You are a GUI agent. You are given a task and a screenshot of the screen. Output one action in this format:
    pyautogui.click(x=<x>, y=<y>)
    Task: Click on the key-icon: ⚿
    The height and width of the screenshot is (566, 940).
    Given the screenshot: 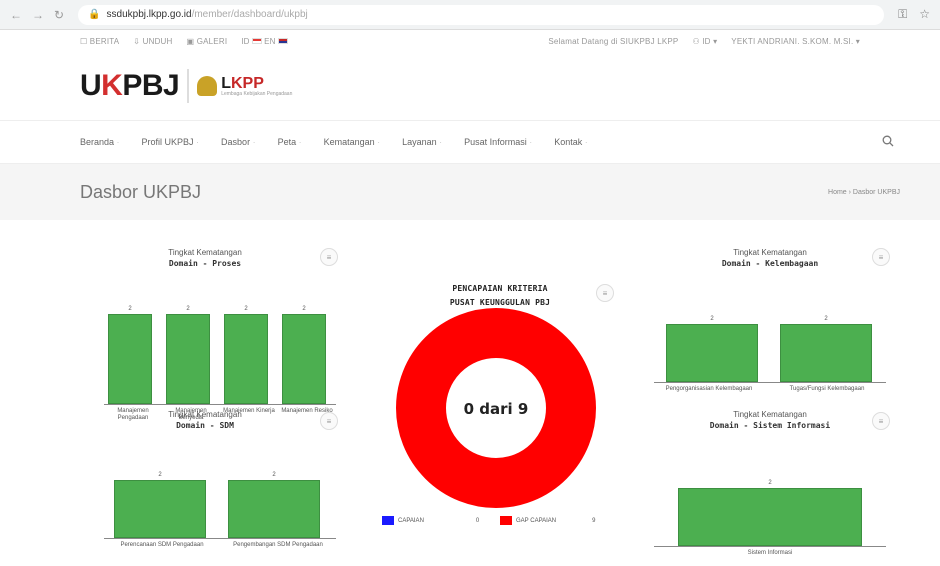 What is the action you would take?
    pyautogui.click(x=902, y=14)
    